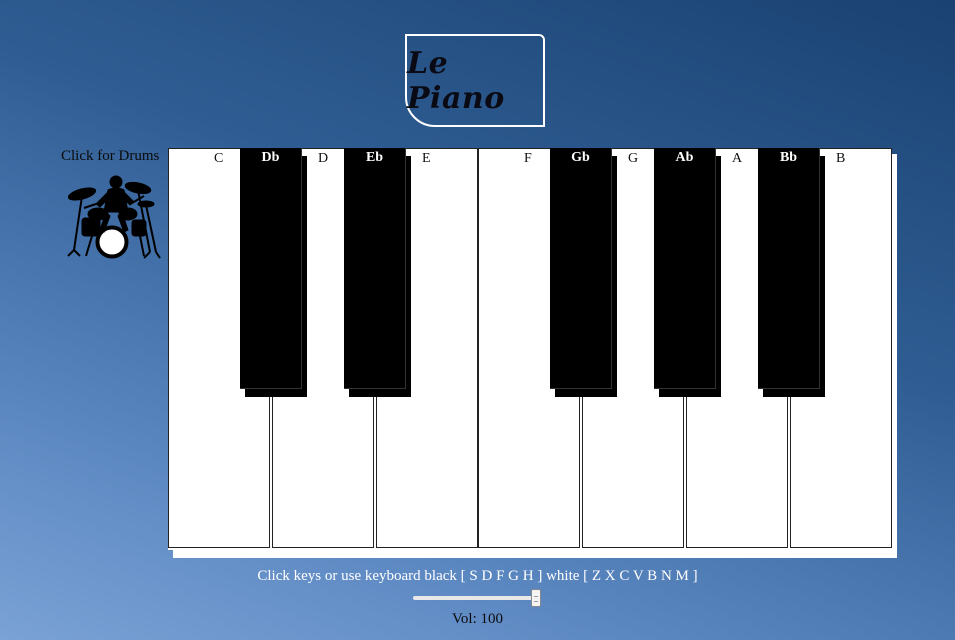 This screenshot has width=955, height=640. What do you see at coordinates (113, 217) in the screenshot?
I see `drummer-icon` at bounding box center [113, 217].